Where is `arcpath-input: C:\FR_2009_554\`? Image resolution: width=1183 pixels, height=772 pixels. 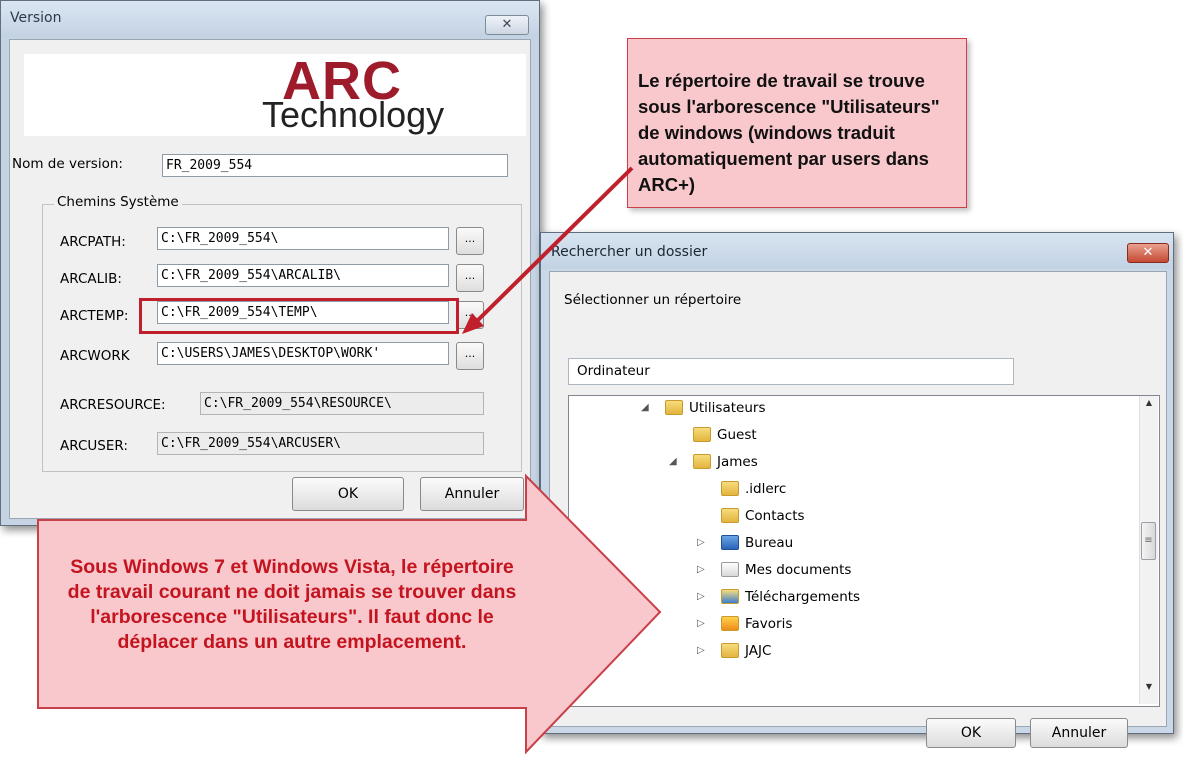 arcpath-input: C:\FR_2009_554\ is located at coordinates (303, 238).